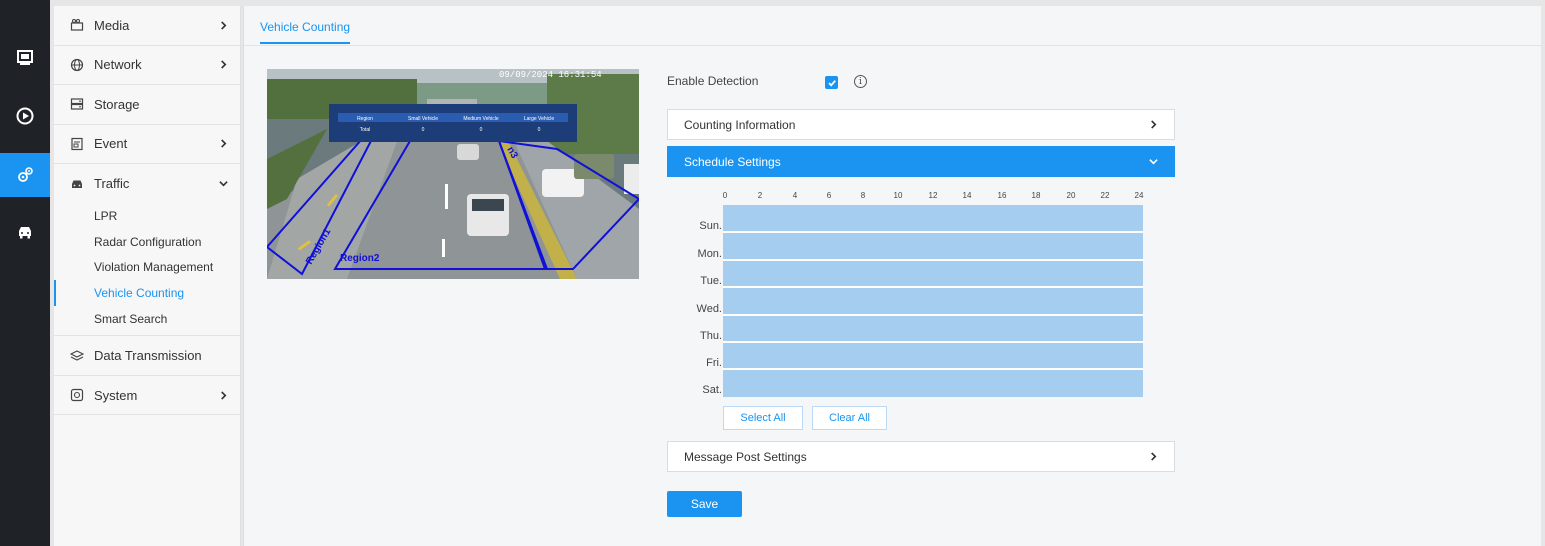  What do you see at coordinates (147, 293) in the screenshot?
I see `submenu-item-vehicle-counting: Vehicle Counting` at bounding box center [147, 293].